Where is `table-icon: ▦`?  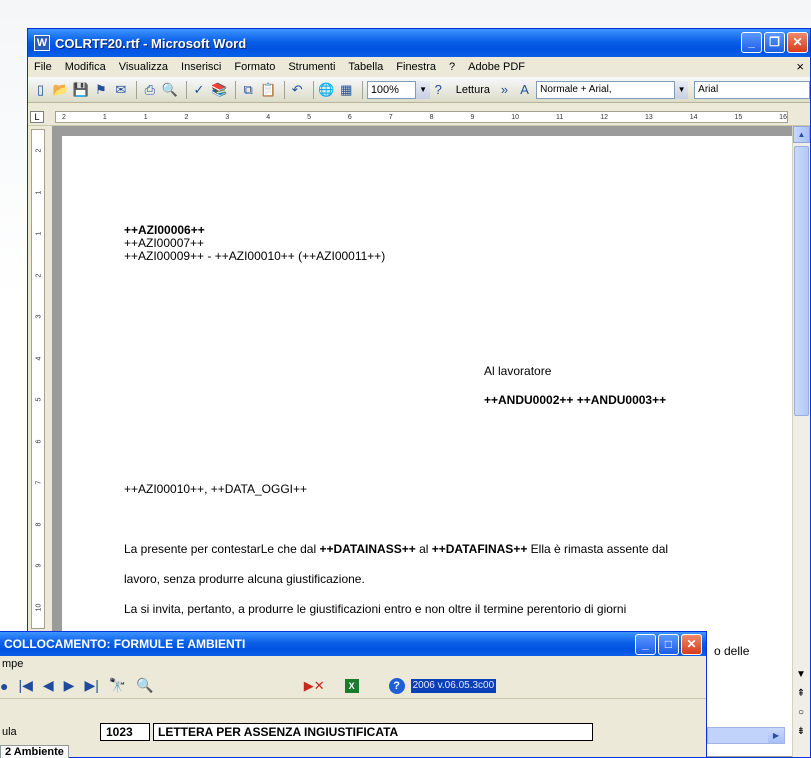 table-icon: ▦ is located at coordinates (346, 90).